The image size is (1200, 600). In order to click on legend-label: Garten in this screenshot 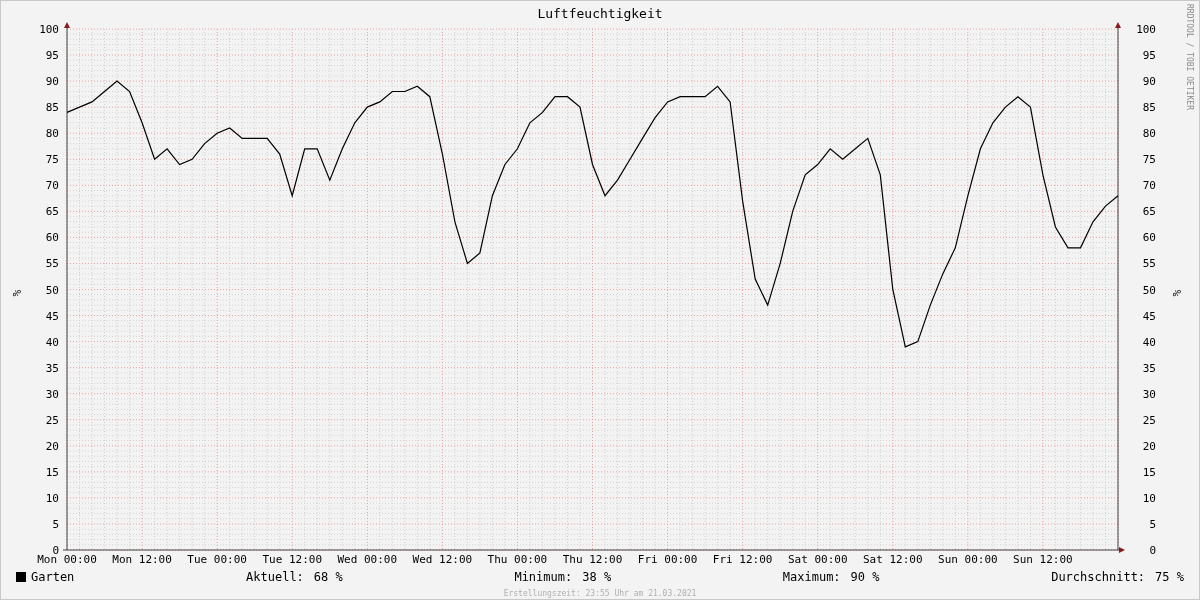, I will do `click(53, 577)`.